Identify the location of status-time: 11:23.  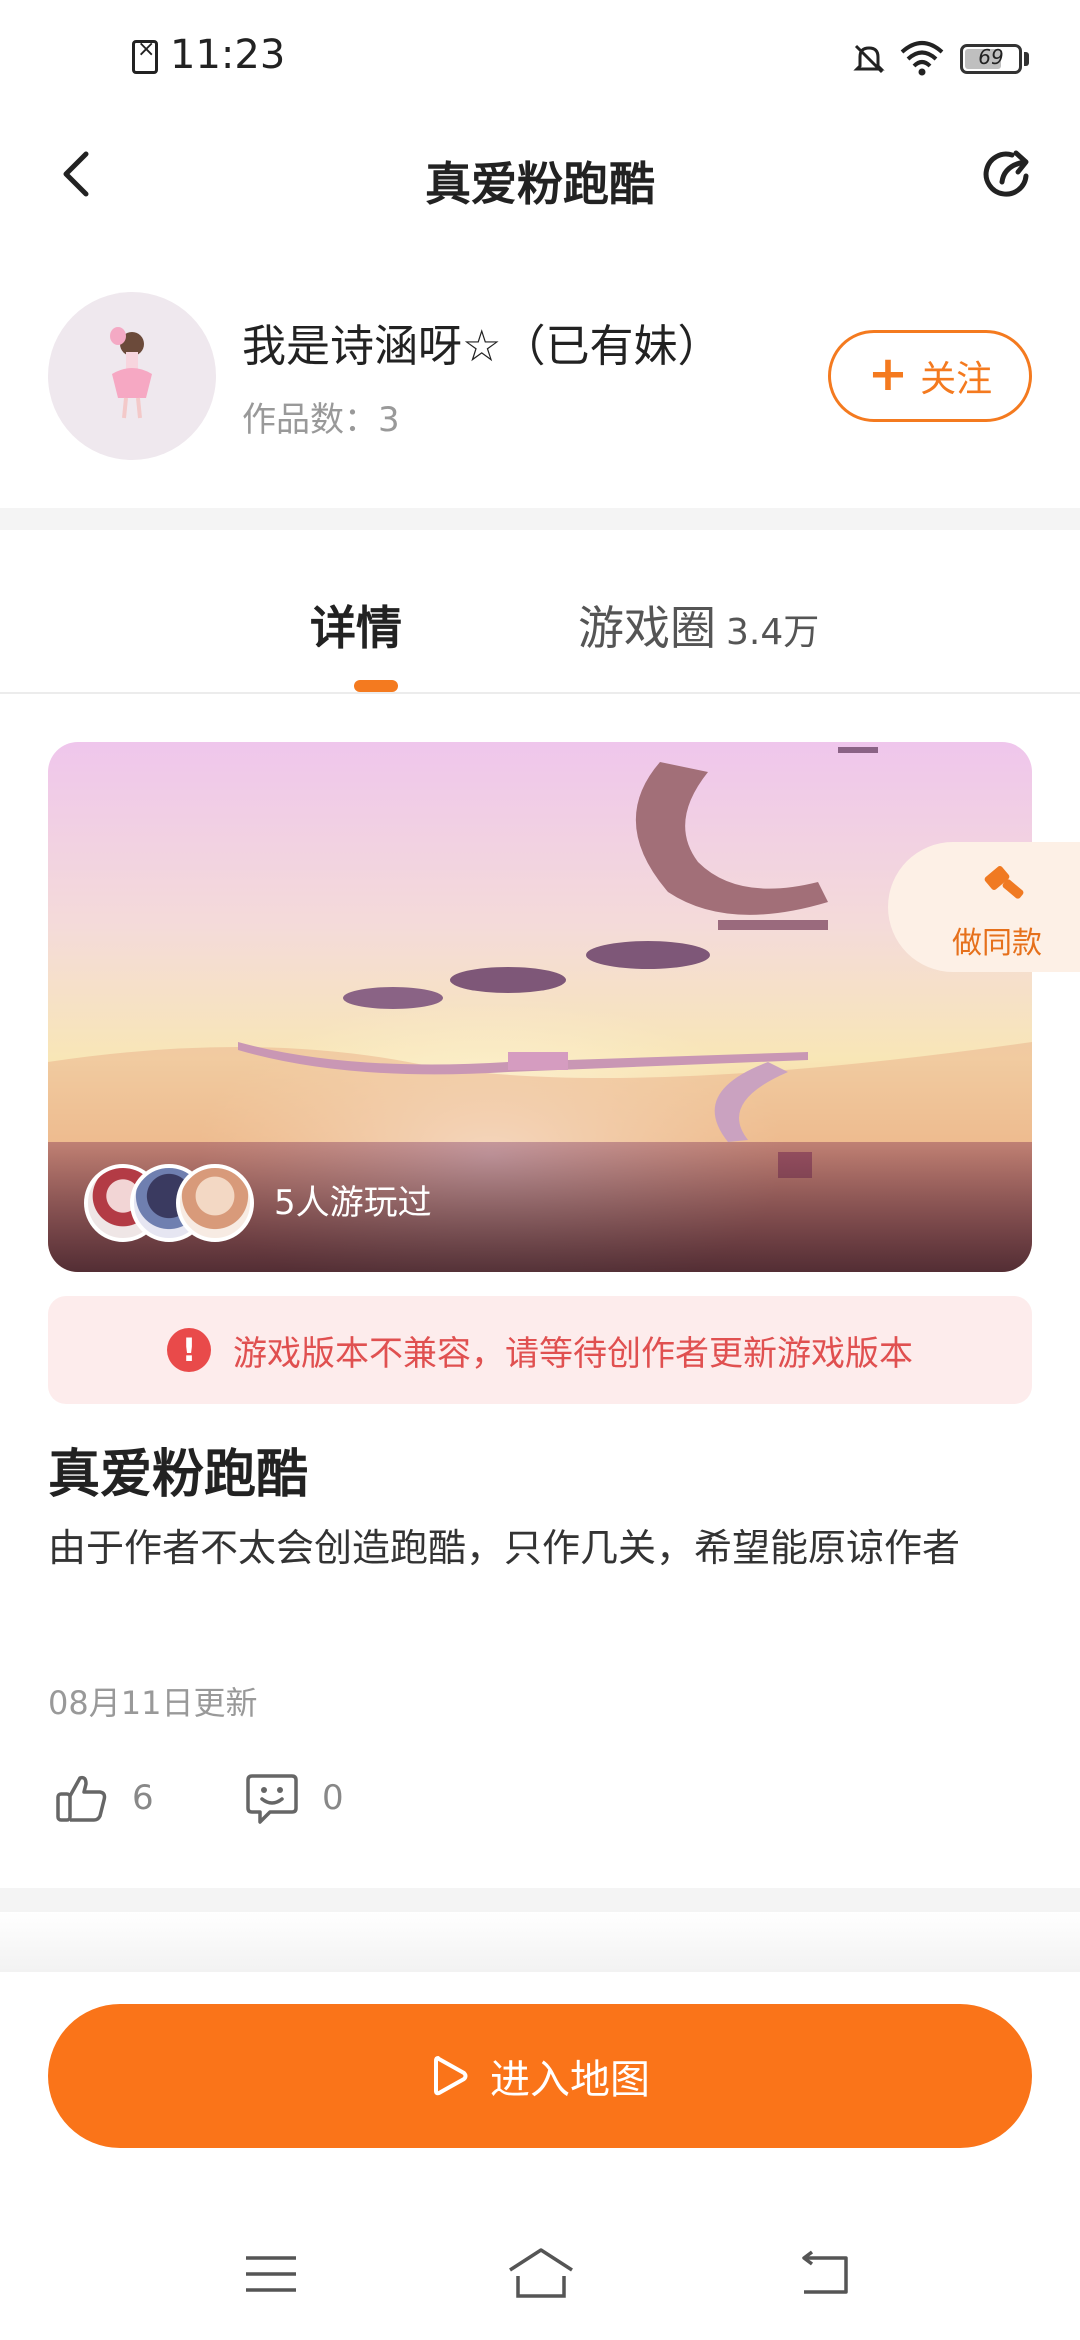
(228, 55).